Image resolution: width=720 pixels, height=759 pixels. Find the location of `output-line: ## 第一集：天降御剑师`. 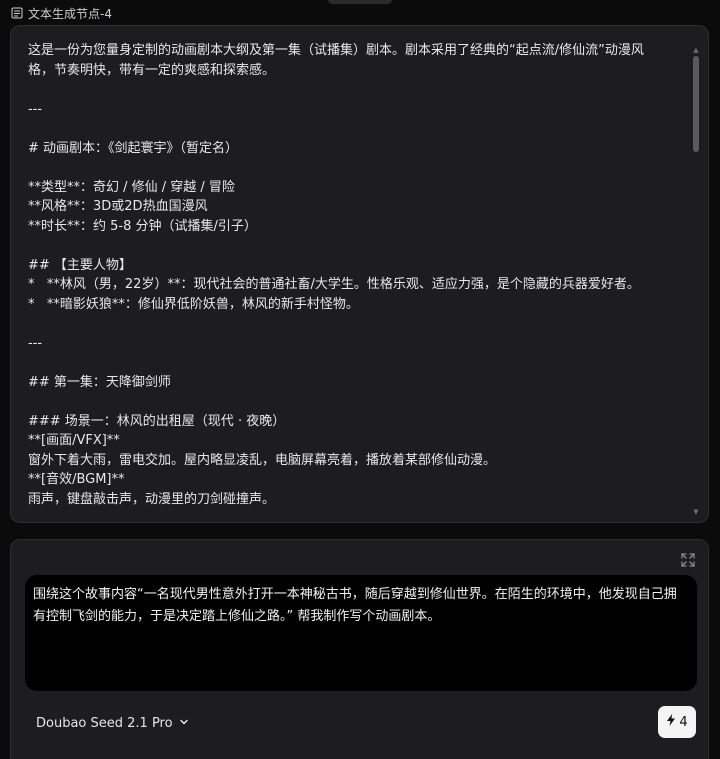

output-line: ## 第一集：天降御剑师 is located at coordinates (99, 382).